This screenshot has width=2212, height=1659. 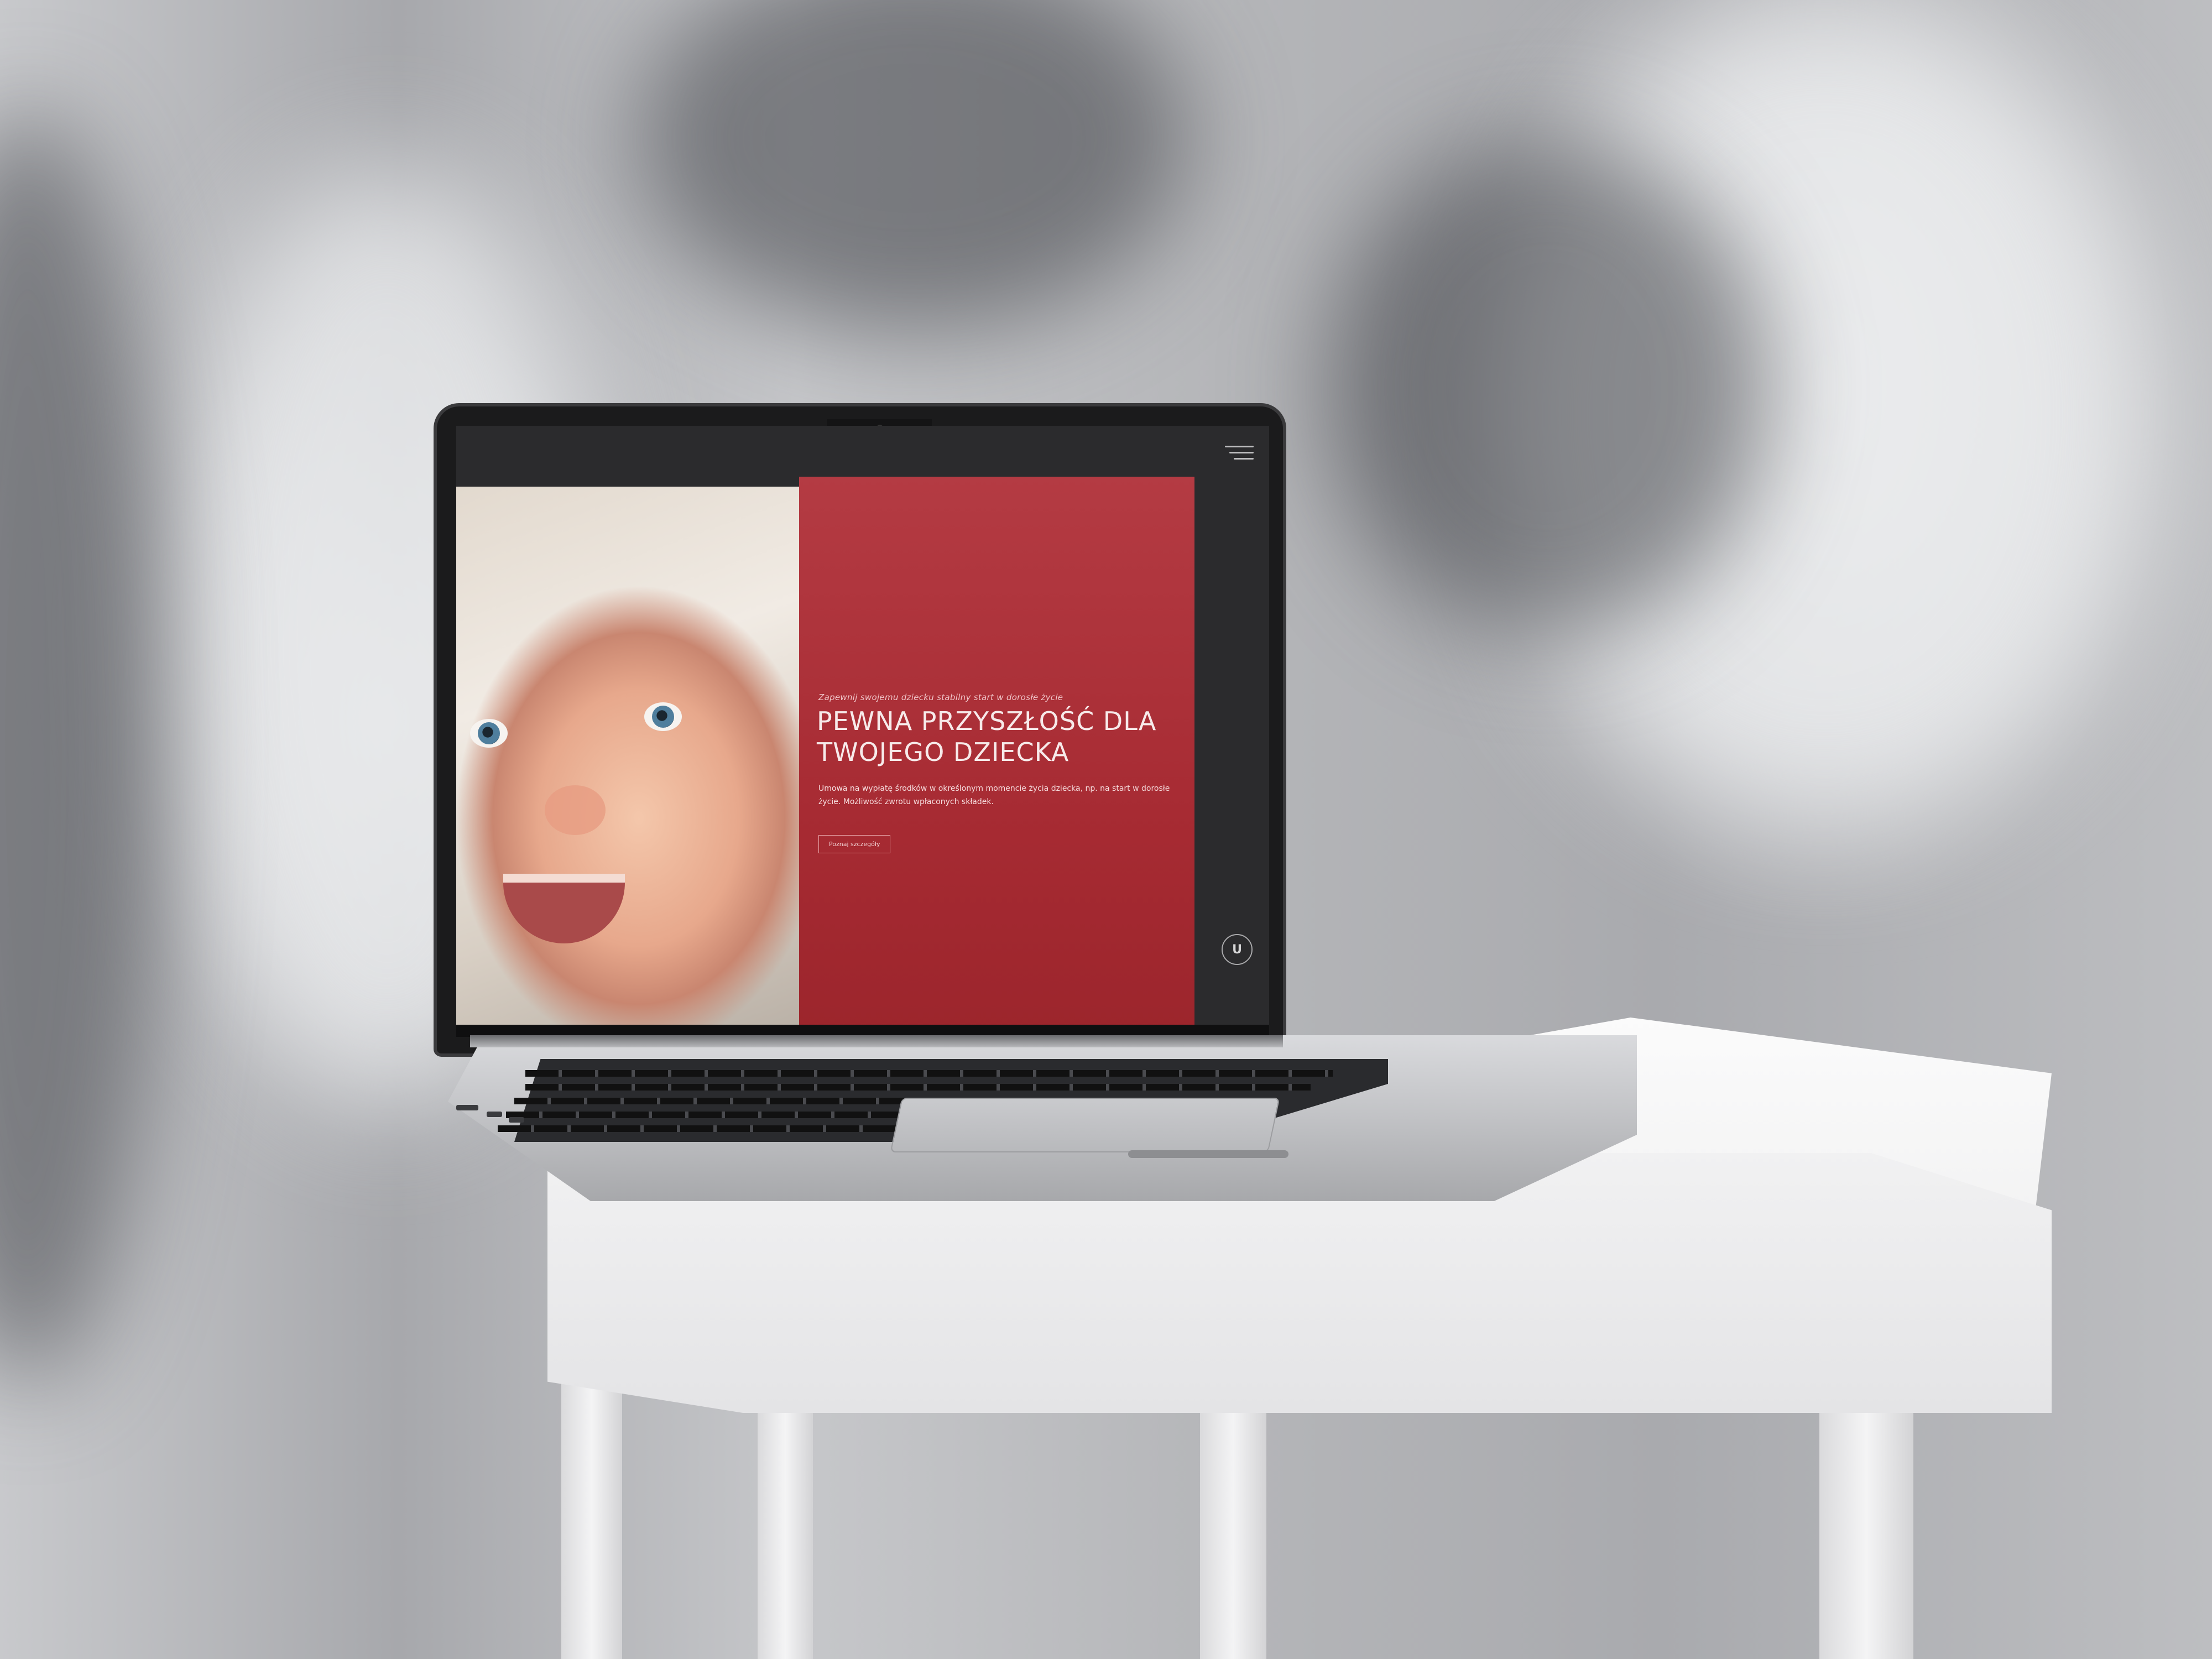 What do you see at coordinates (877, 1041) in the screenshot?
I see `laptop-hinge` at bounding box center [877, 1041].